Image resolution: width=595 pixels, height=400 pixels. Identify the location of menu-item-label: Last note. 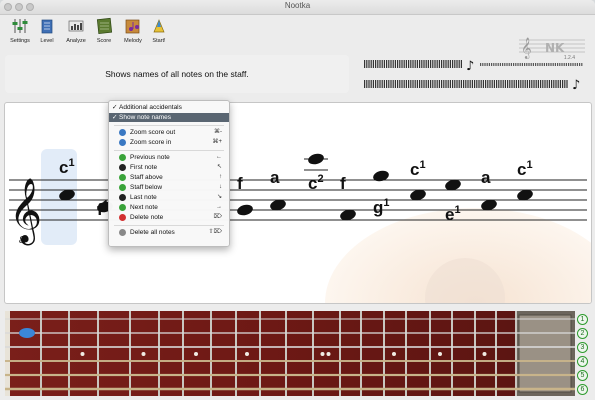
(143, 197).